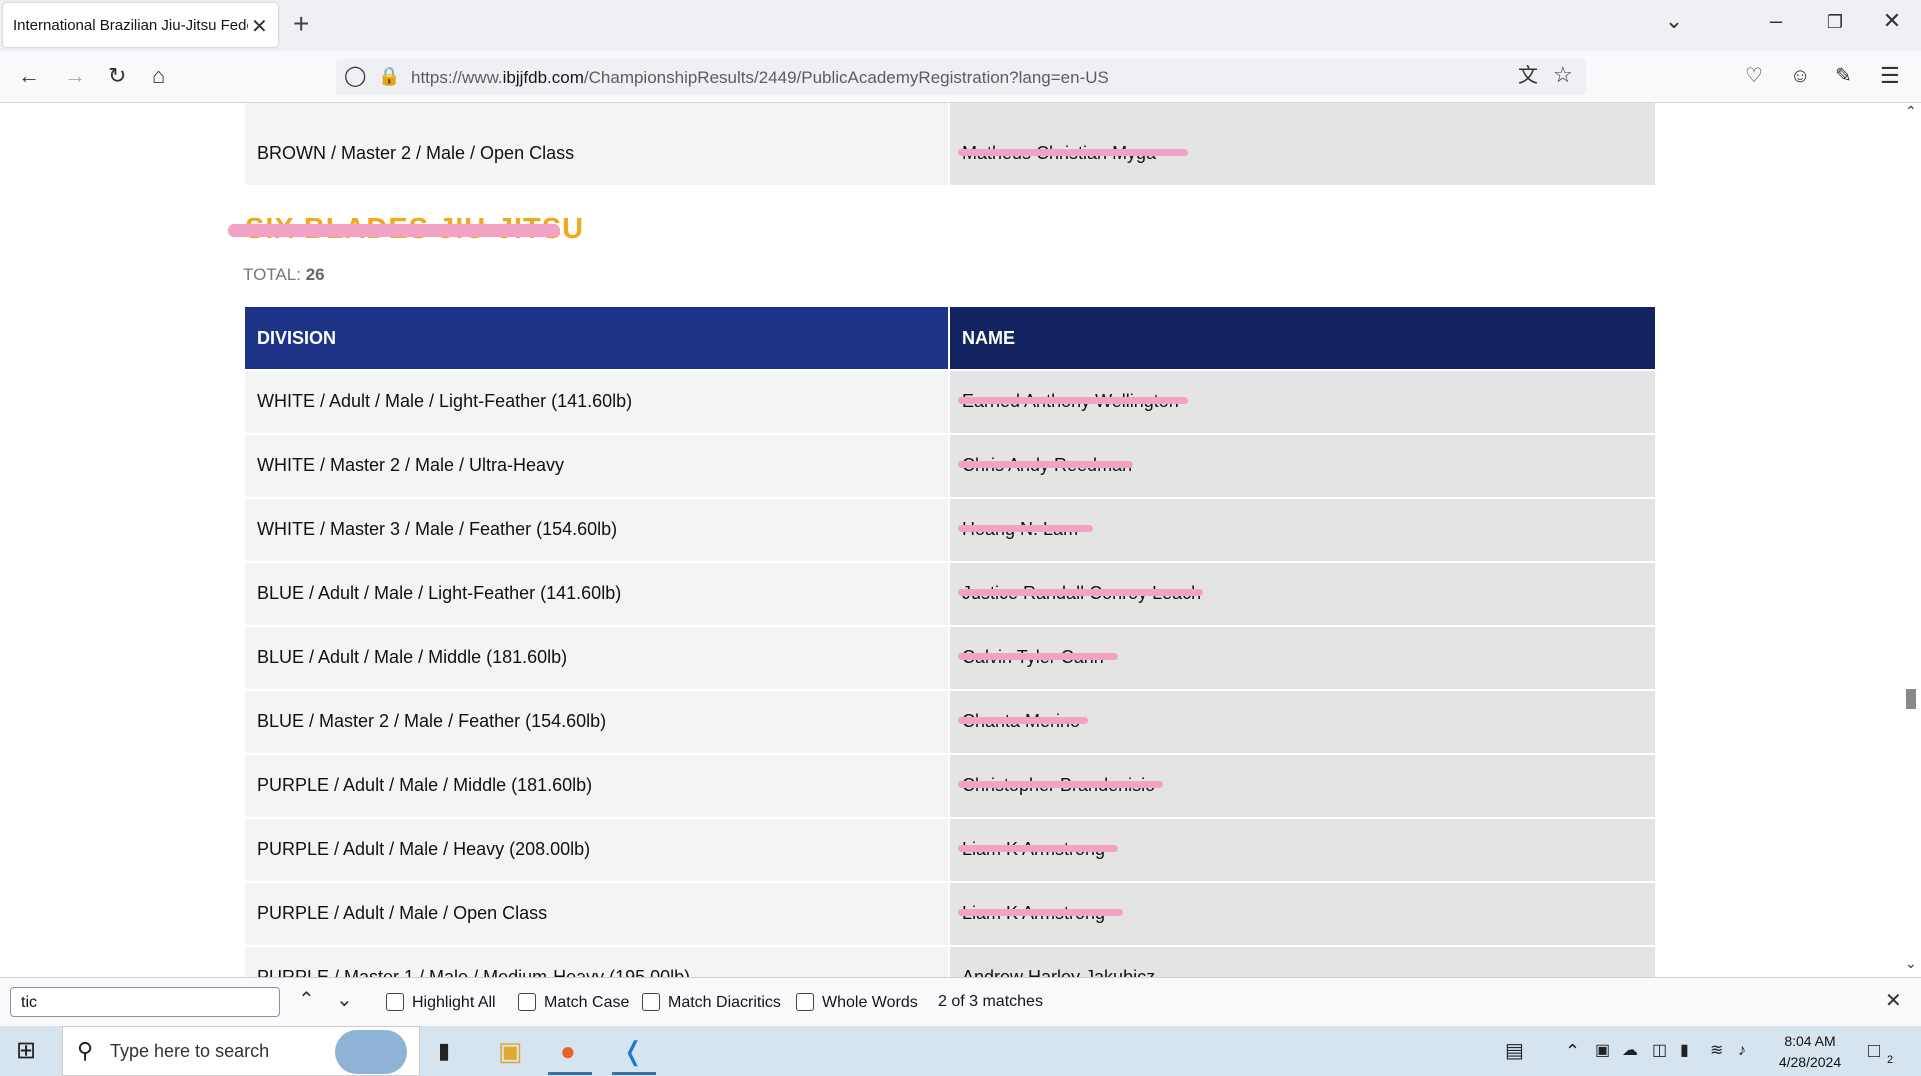  What do you see at coordinates (85, 1050) in the screenshot?
I see `search-icon: ⚲` at bounding box center [85, 1050].